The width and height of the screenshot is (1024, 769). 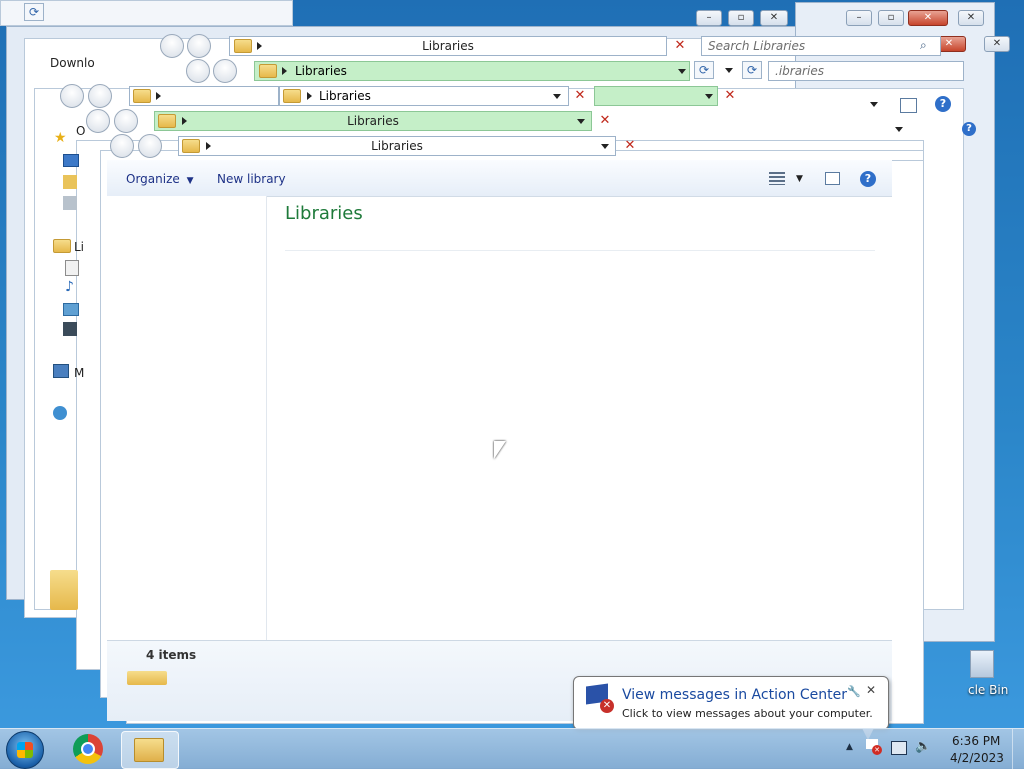 What do you see at coordinates (499, 178) in the screenshot?
I see `command-bar: Organize ▼ New library ▼ ?` at bounding box center [499, 178].